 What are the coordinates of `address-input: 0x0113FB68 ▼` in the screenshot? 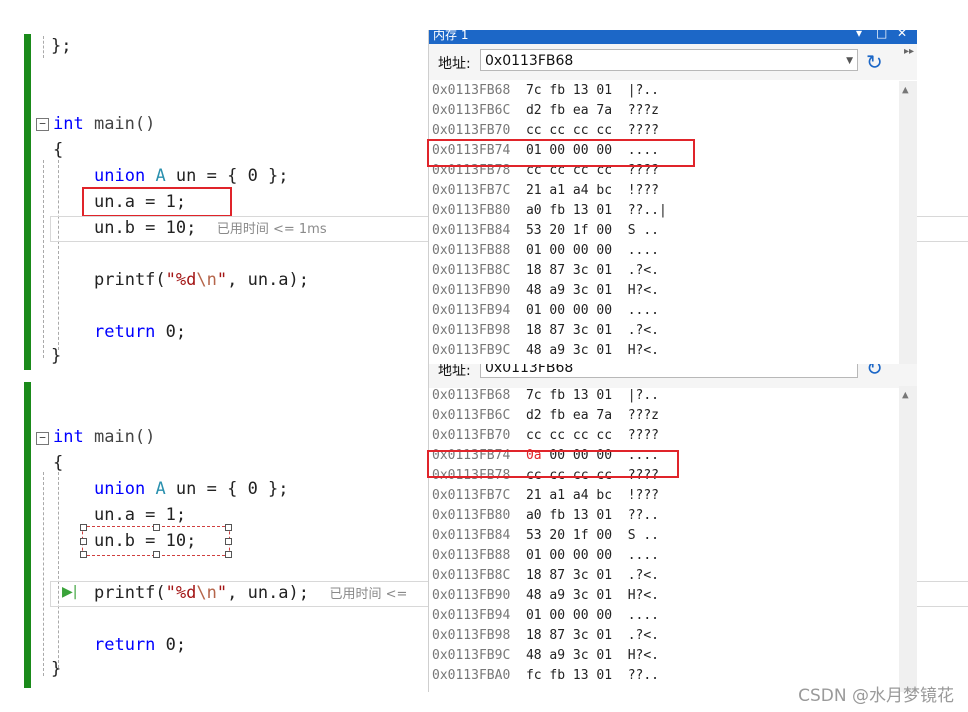 It's located at (669, 60).